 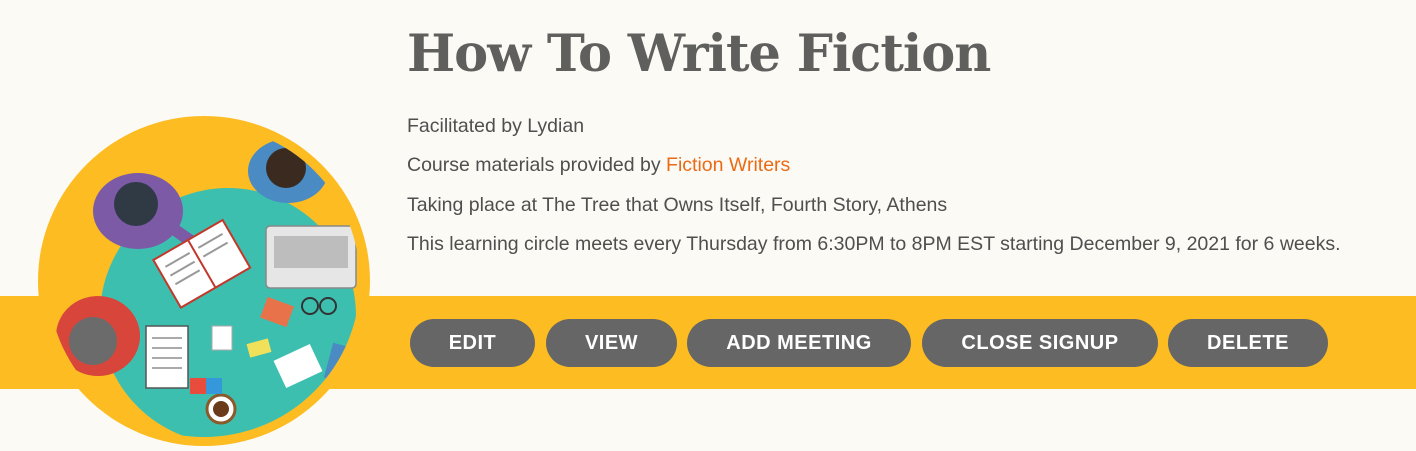 I want to click on course-materials-prefix: Course materials provided by, so click(x=537, y=165).